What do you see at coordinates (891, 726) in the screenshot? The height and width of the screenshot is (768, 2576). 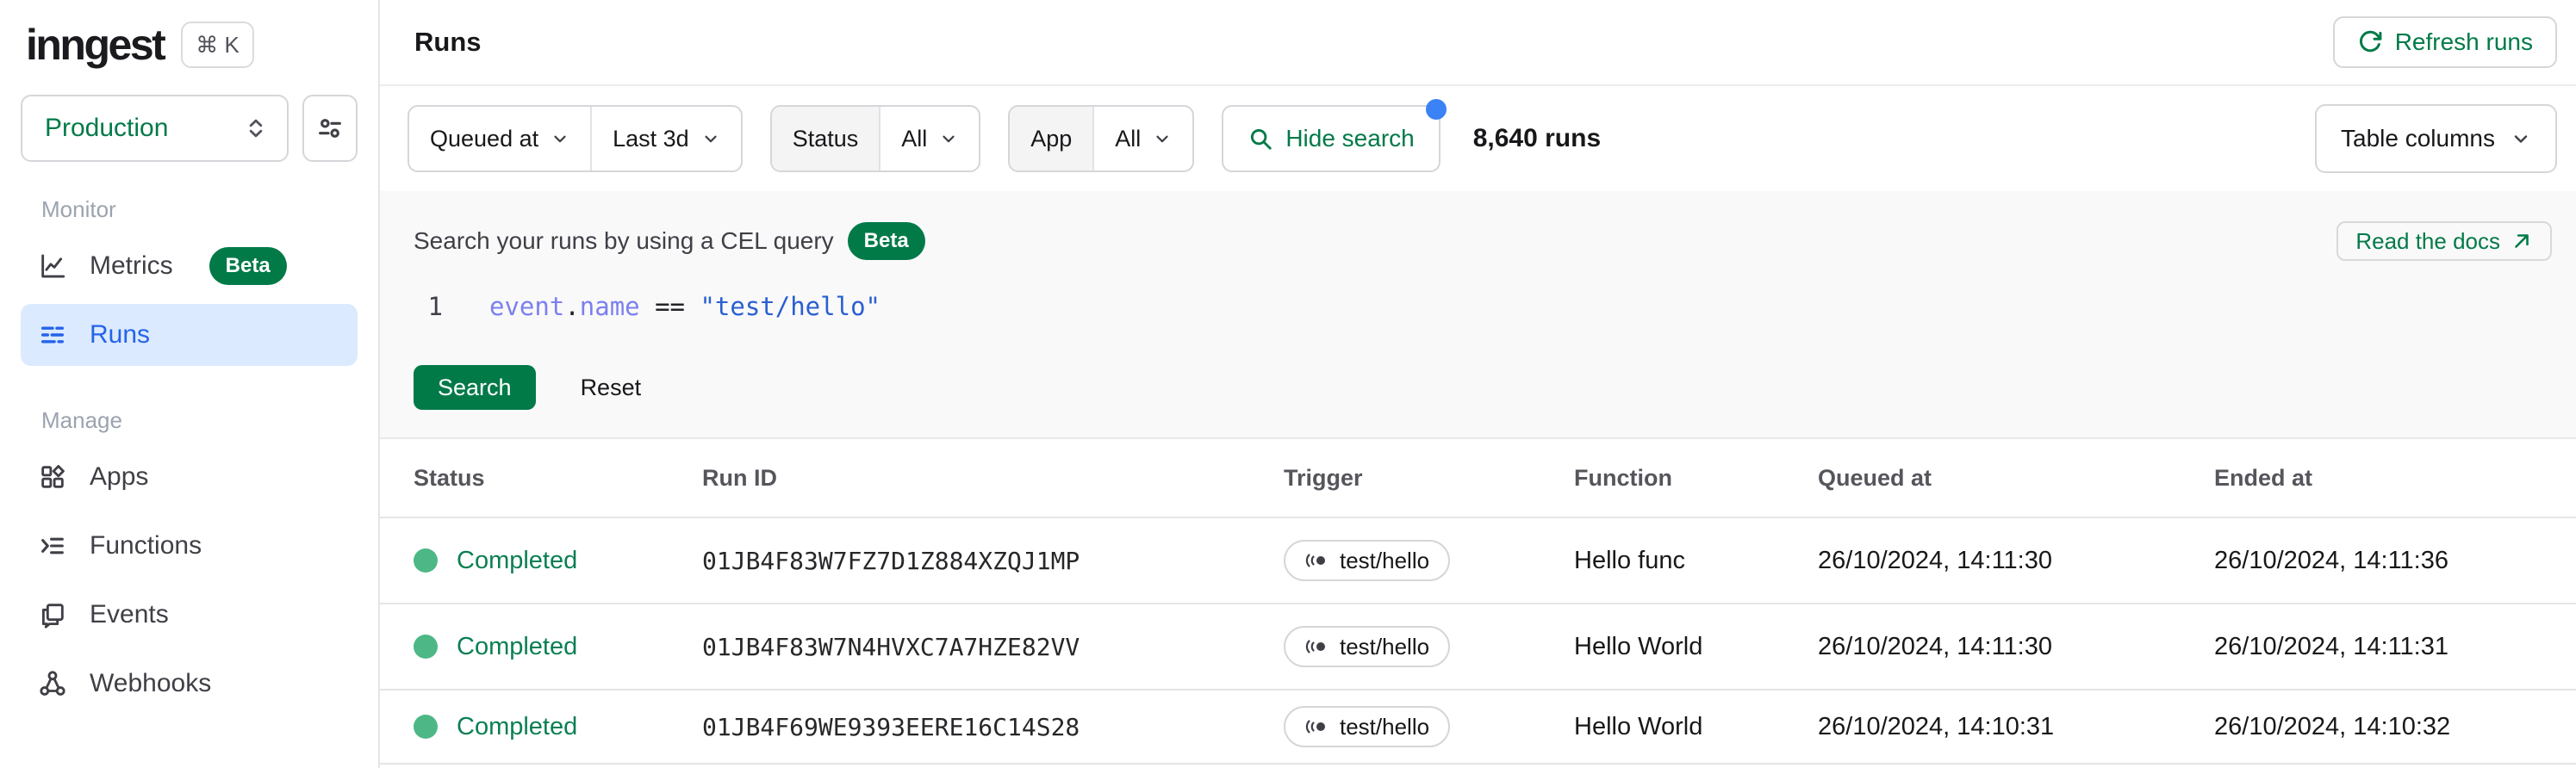 I see `run-id: 01JB4F69WE9393EERE16C14S28` at bounding box center [891, 726].